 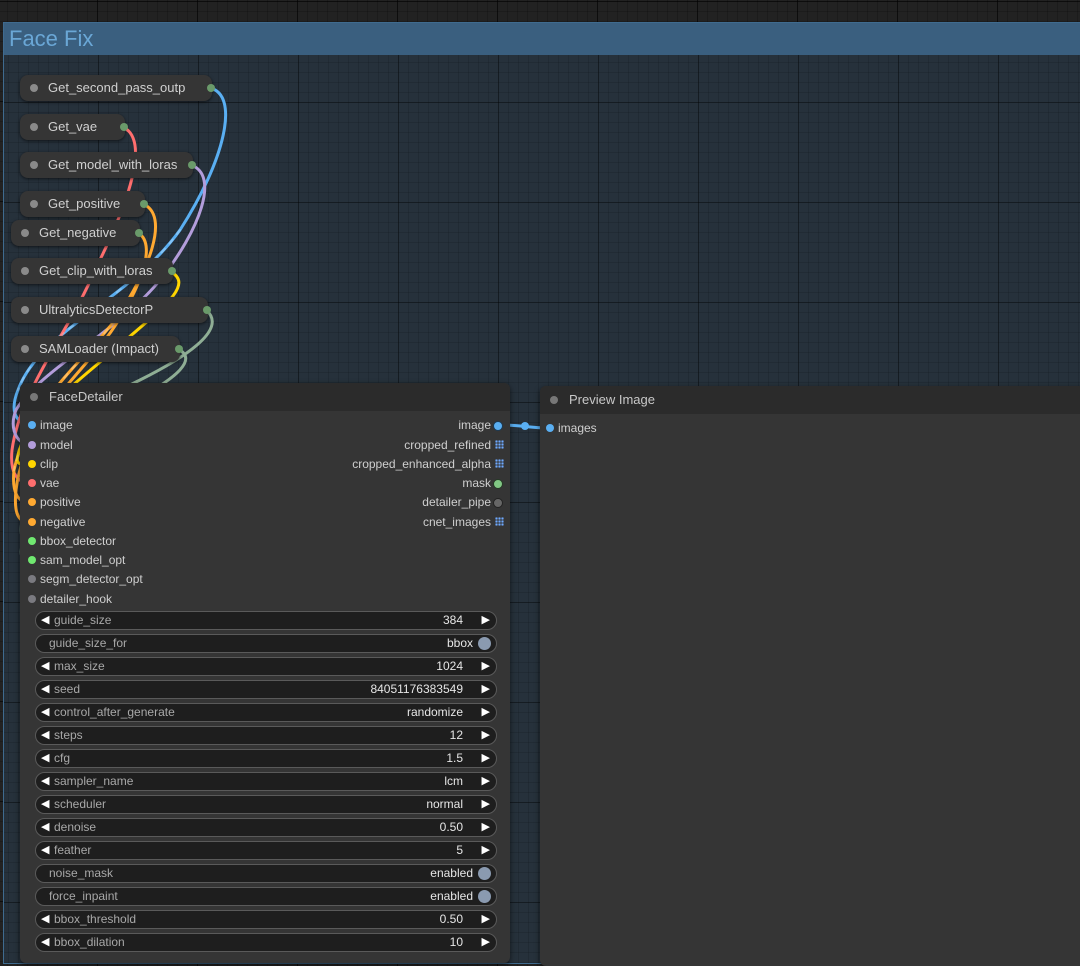 I want to click on widget-denoise: ◀ denoise 0.50 ▶, so click(x=266, y=827).